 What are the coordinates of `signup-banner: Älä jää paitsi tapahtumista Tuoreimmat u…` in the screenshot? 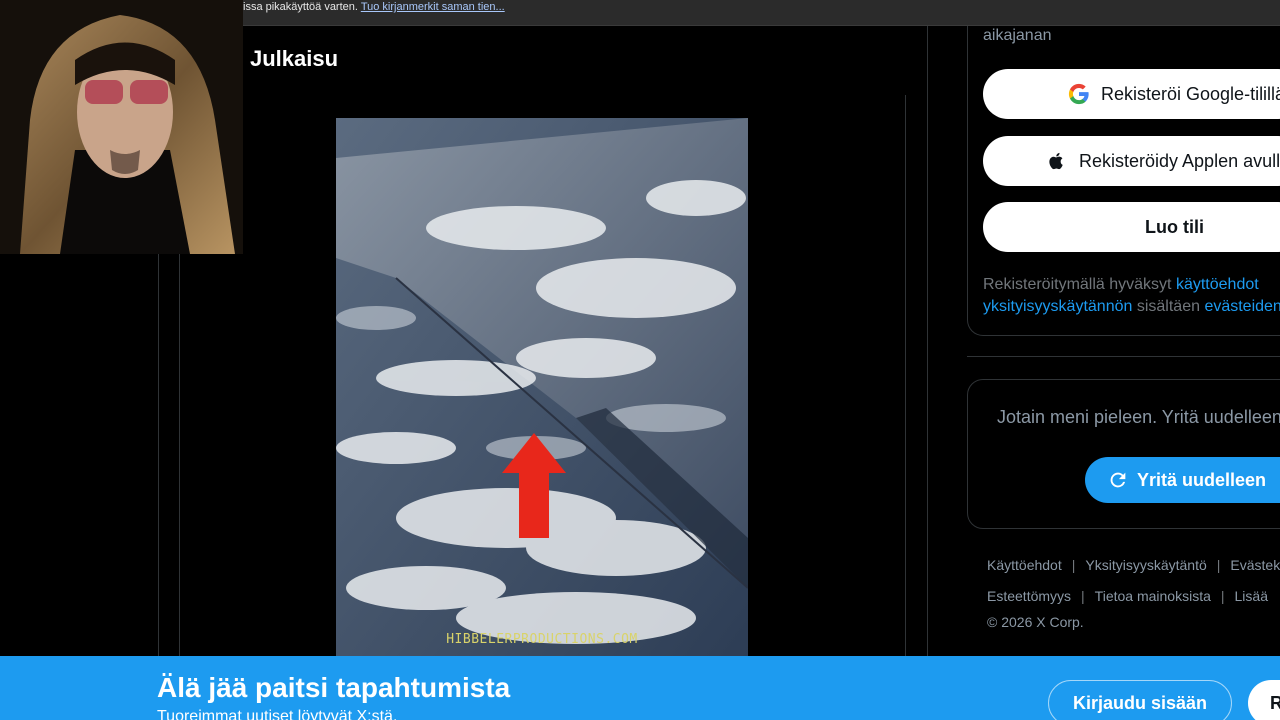 It's located at (640, 688).